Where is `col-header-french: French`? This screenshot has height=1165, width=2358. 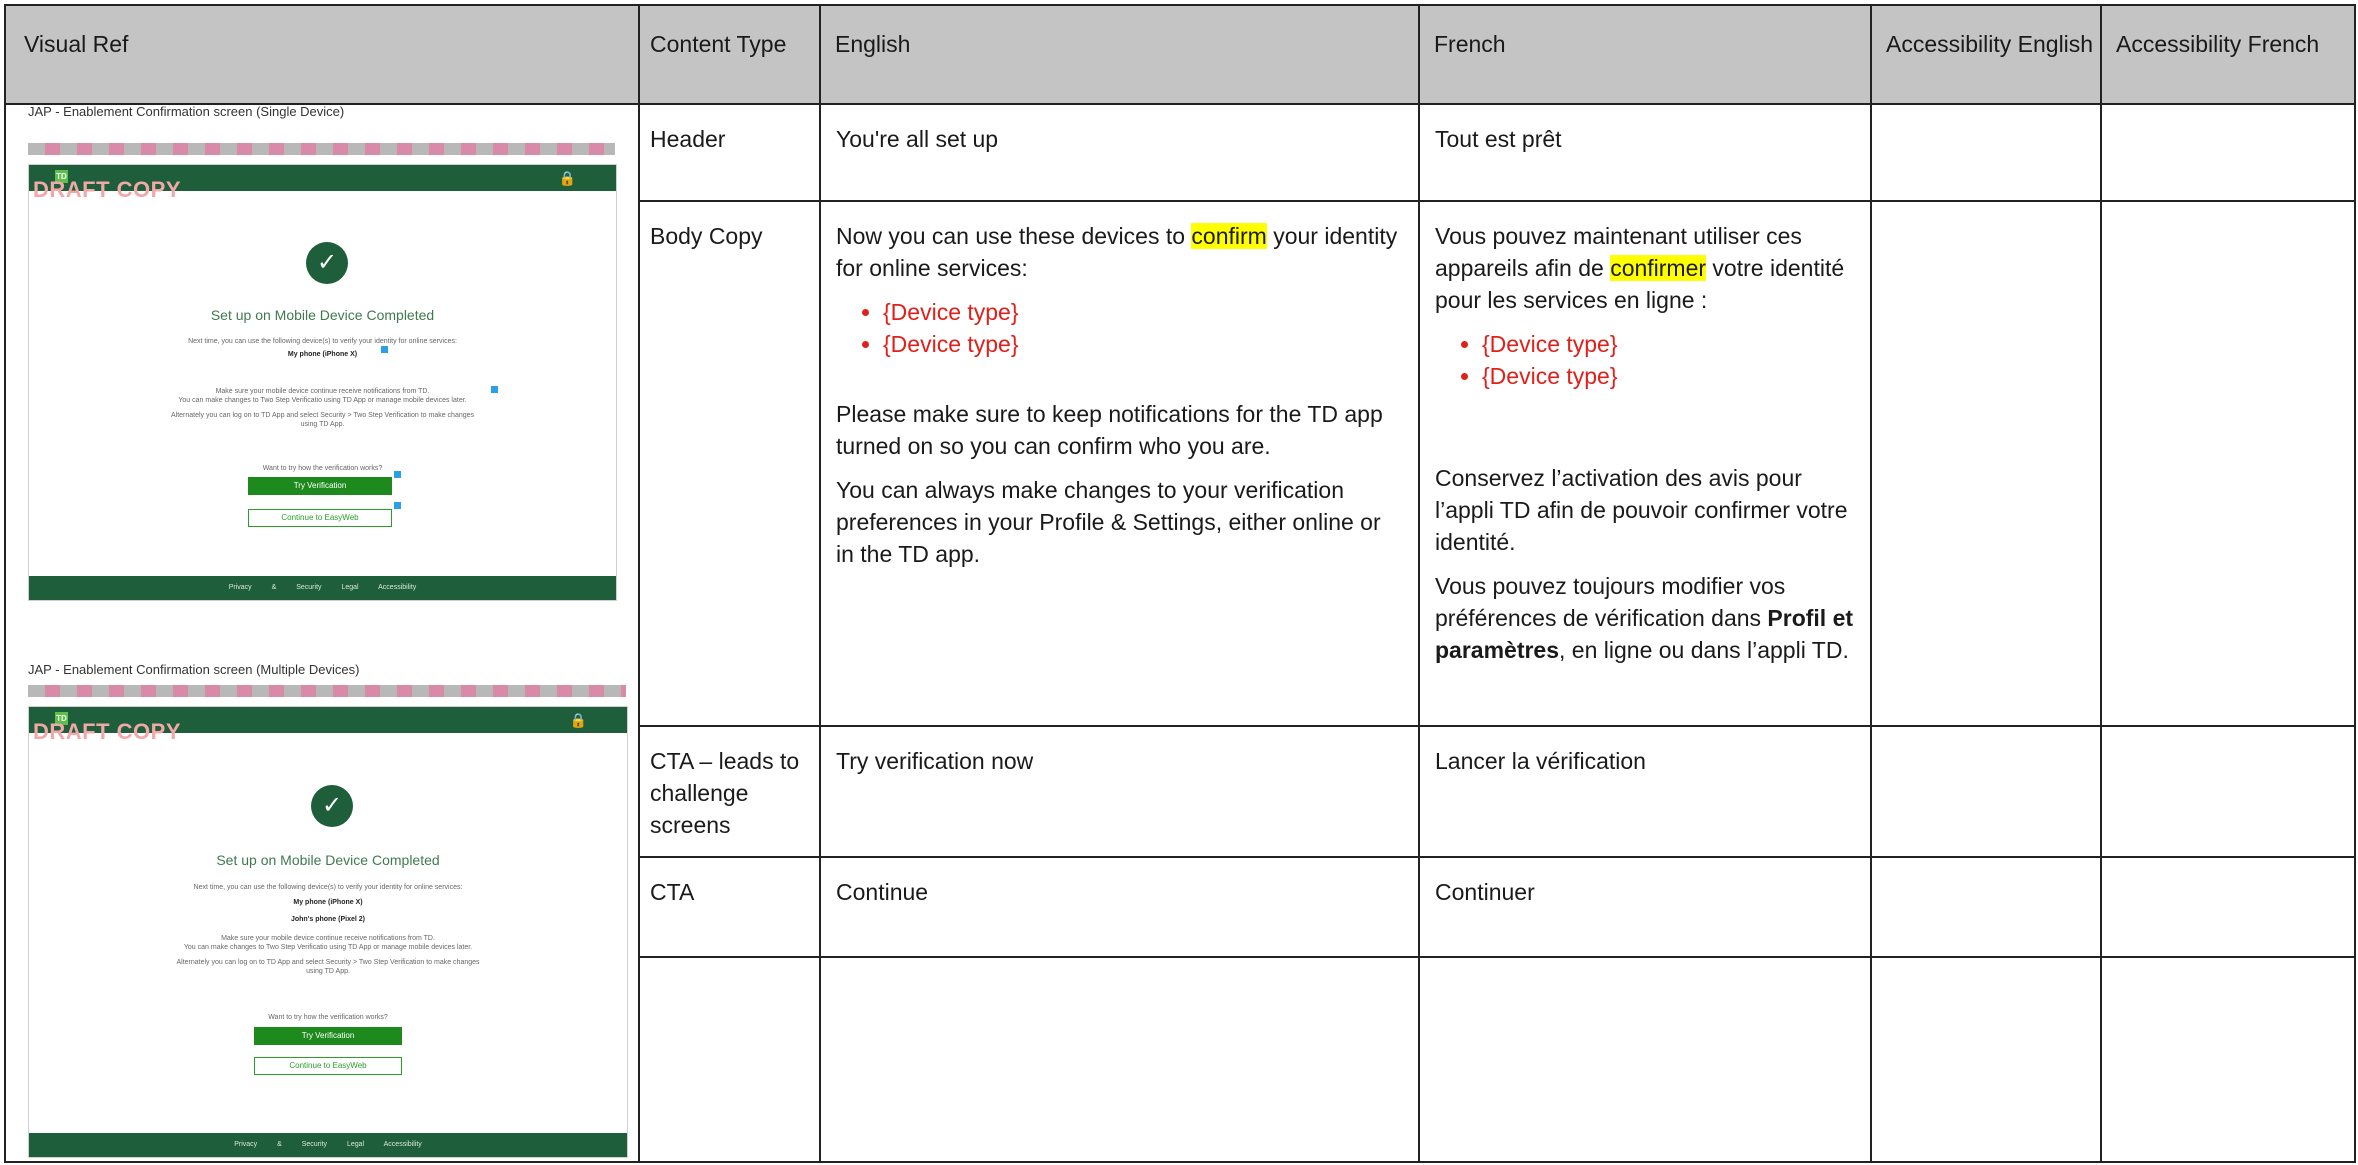
col-header-french: French is located at coordinates (1645, 54).